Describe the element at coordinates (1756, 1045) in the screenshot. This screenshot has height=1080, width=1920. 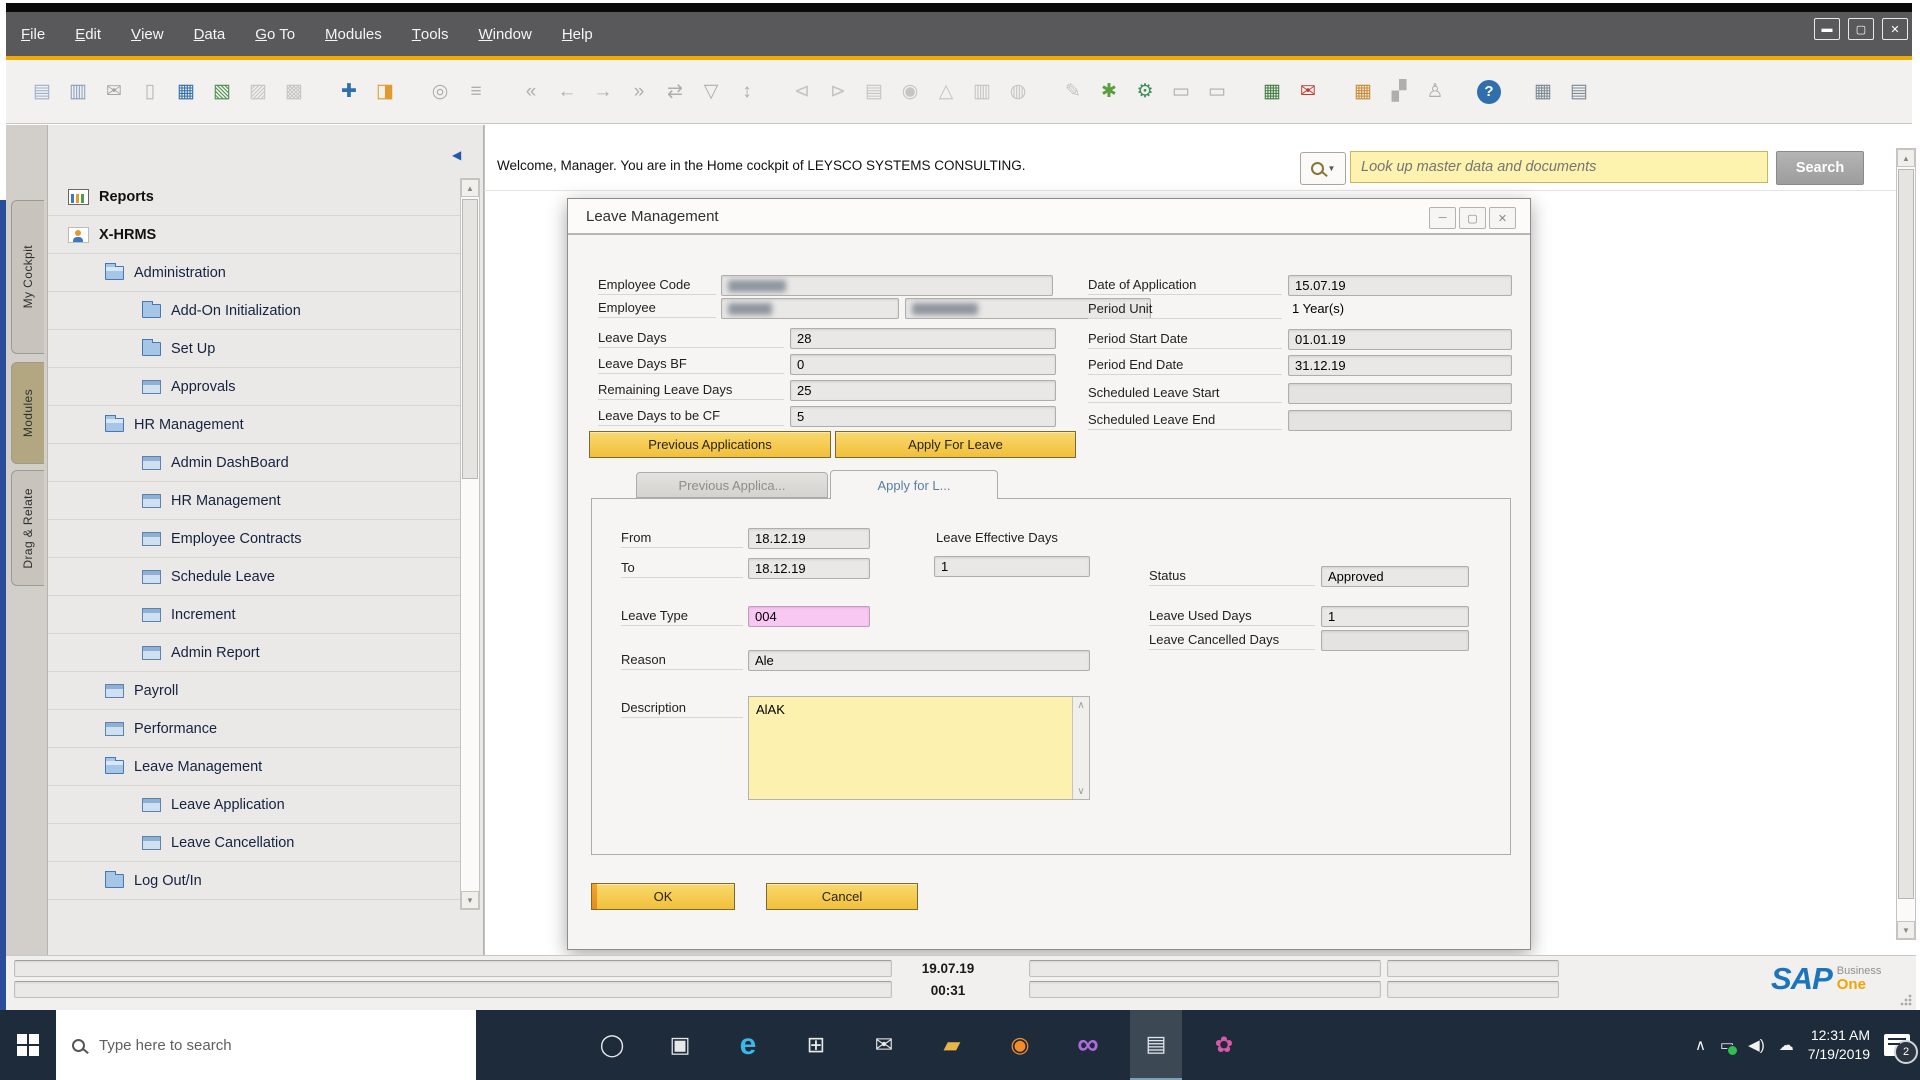
I see `volume-icon: ◀)` at that location.